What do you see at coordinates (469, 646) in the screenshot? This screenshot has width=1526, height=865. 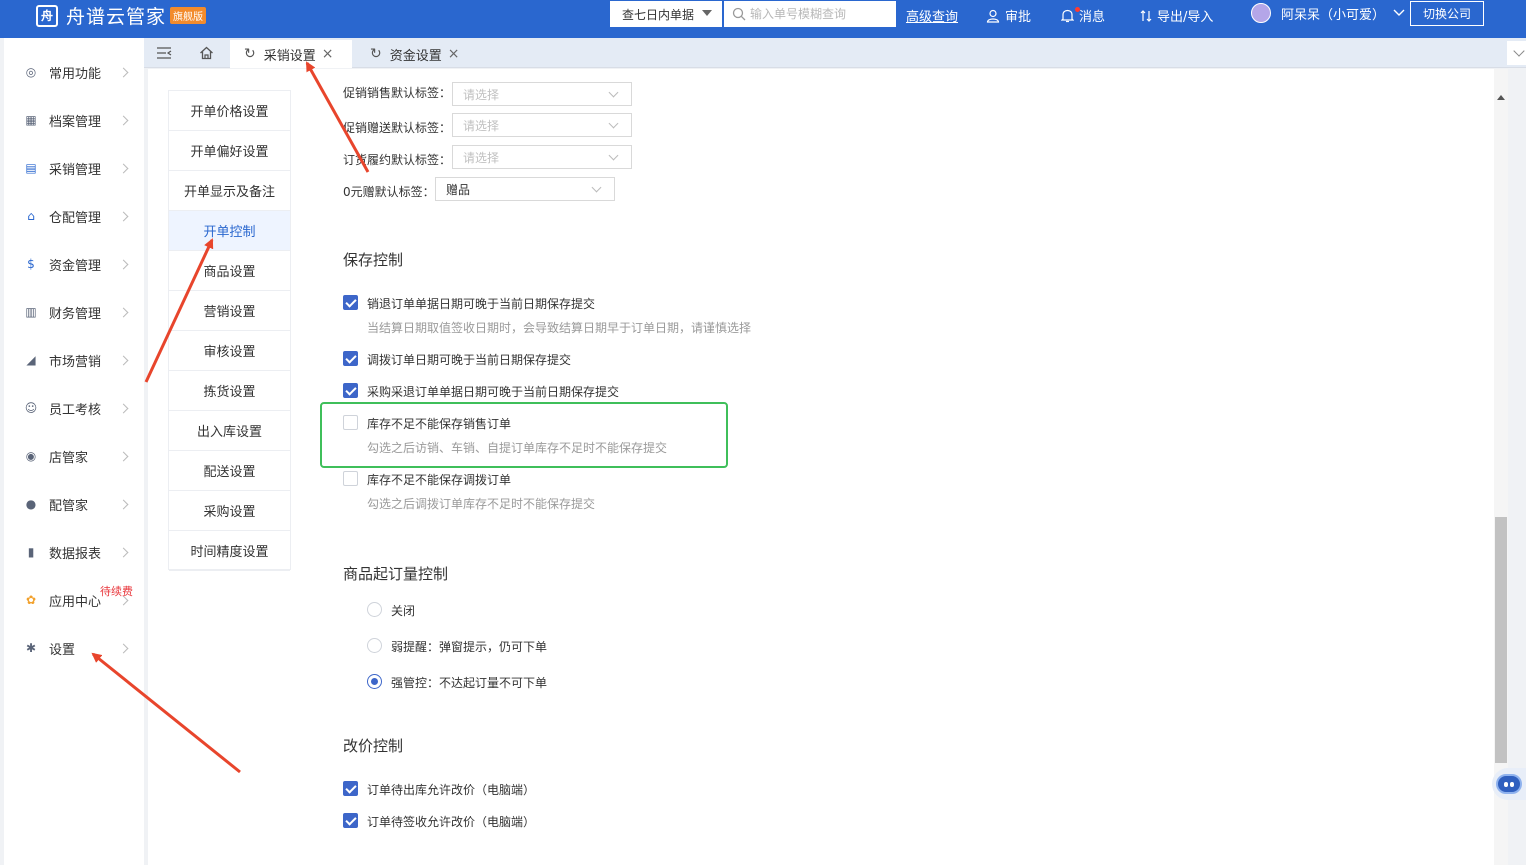 I see `min-order-option-label-1: 弱提醒：弹窗提示，仍可下单` at bounding box center [469, 646].